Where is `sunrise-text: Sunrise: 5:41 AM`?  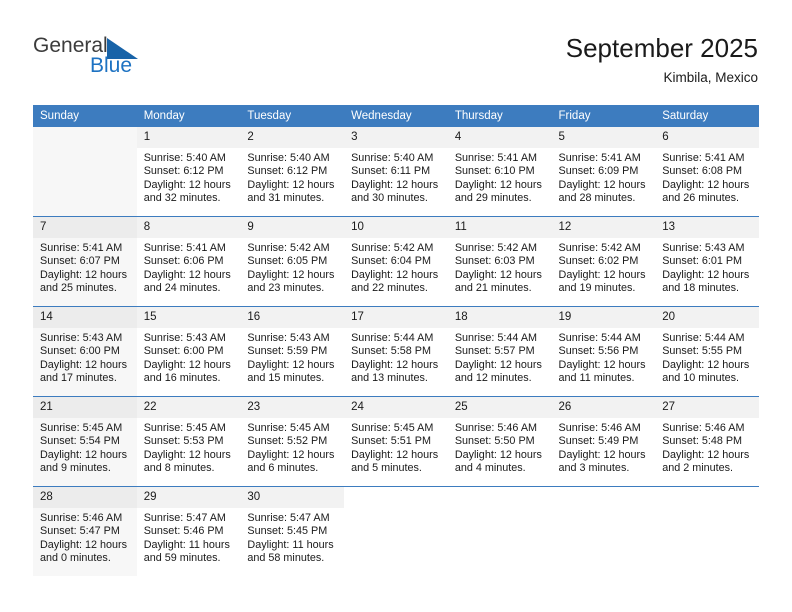
sunrise-text: Sunrise: 5:41 AM is located at coordinates (81, 248).